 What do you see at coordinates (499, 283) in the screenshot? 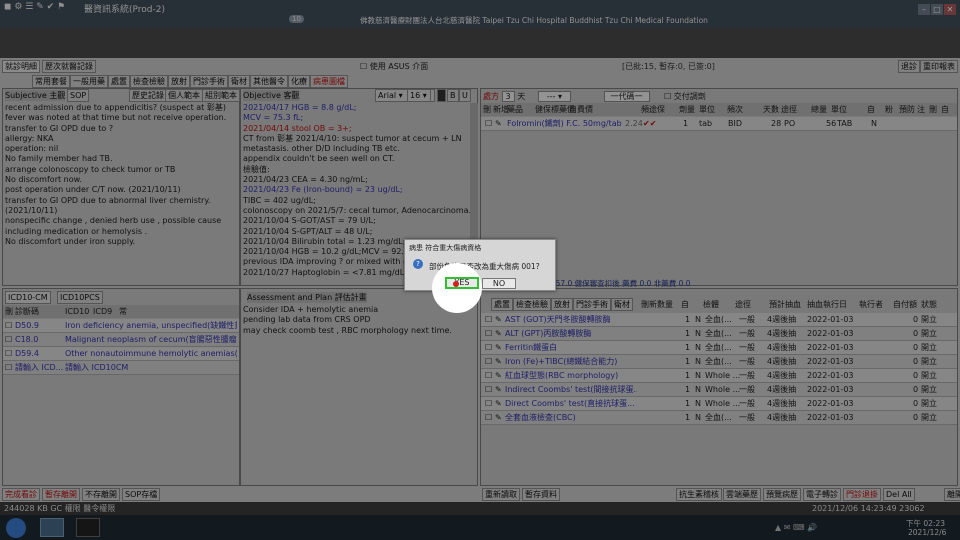
I see `no-button: NO` at bounding box center [499, 283].